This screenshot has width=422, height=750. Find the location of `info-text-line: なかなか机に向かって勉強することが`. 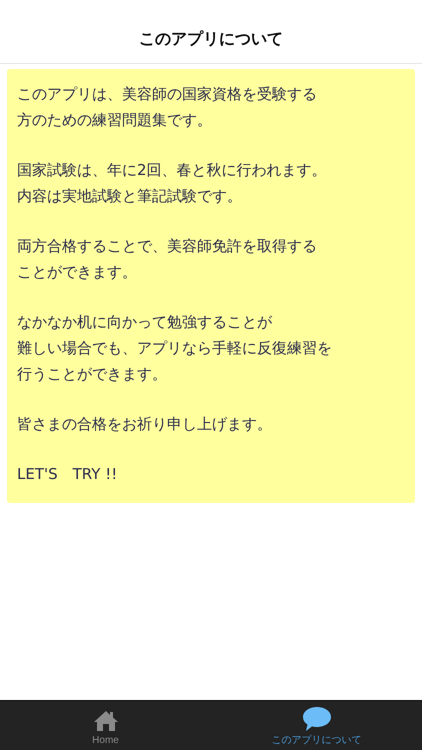

info-text-line: なかなか机に向かって勉強することが is located at coordinates (144, 322).